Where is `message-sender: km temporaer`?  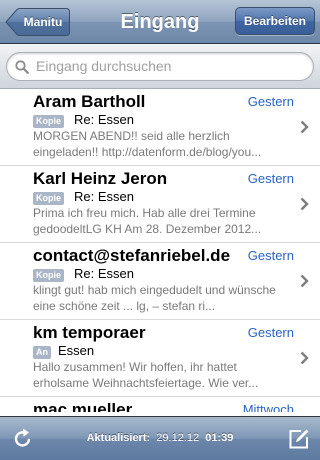 message-sender: km temporaer is located at coordinates (89, 332).